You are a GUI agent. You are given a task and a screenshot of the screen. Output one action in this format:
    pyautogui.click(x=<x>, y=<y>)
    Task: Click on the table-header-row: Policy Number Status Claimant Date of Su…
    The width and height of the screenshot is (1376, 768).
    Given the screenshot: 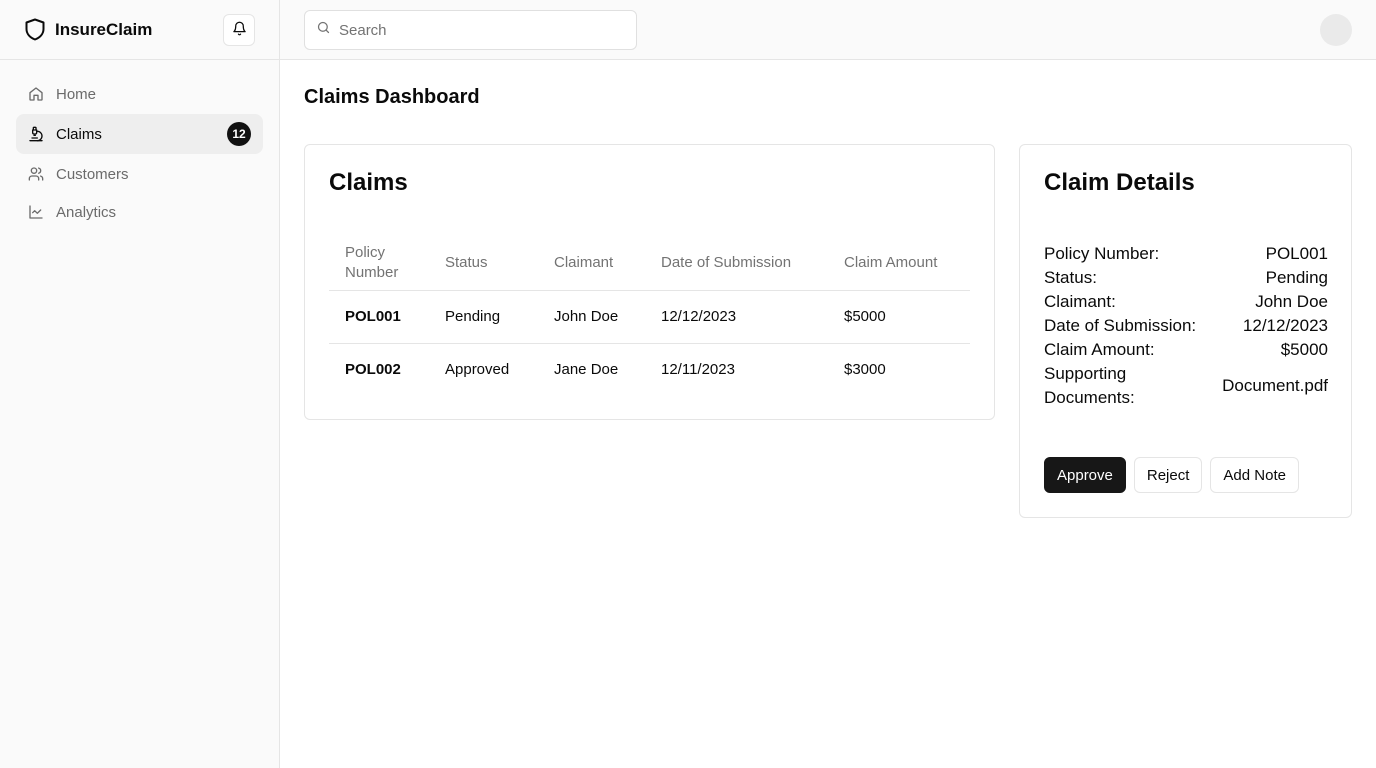 What is the action you would take?
    pyautogui.click(x=649, y=263)
    